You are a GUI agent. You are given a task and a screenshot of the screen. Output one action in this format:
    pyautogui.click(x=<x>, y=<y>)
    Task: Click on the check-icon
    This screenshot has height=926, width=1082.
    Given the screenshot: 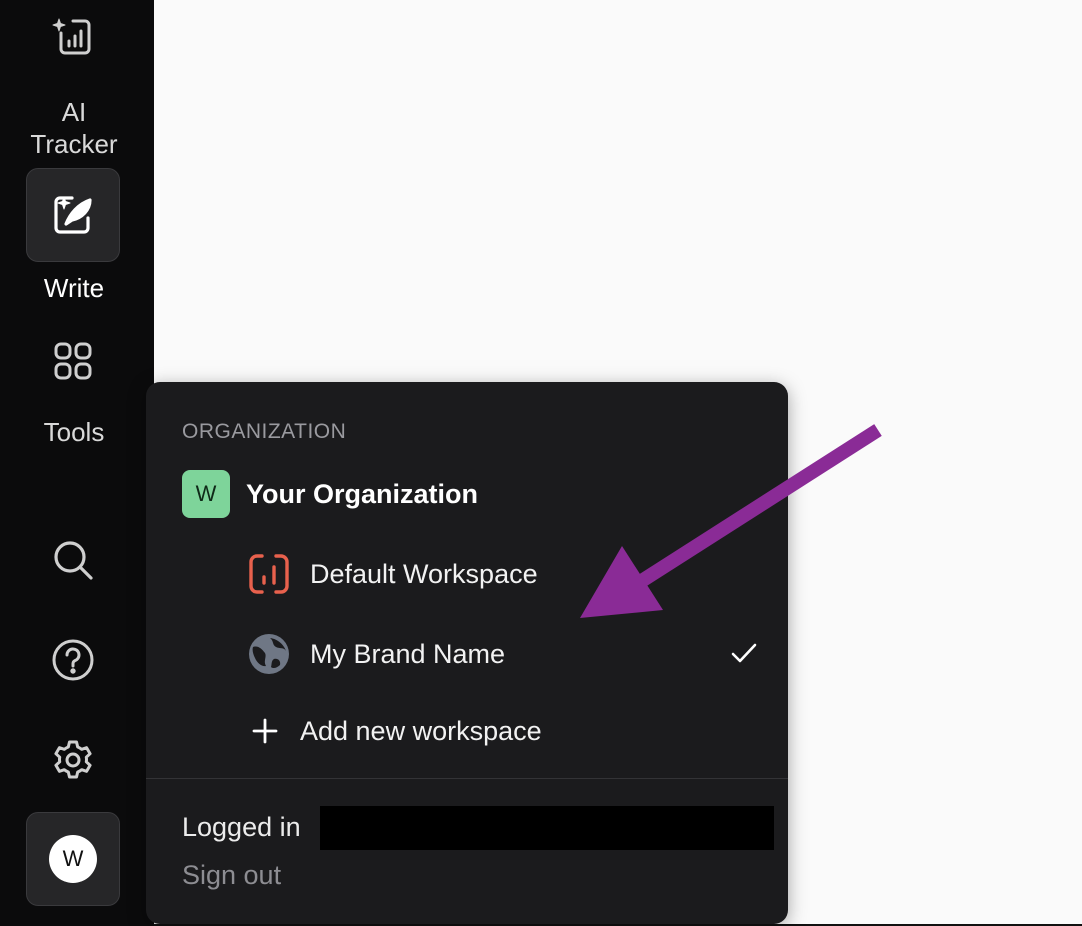 What is the action you would take?
    pyautogui.click(x=744, y=655)
    